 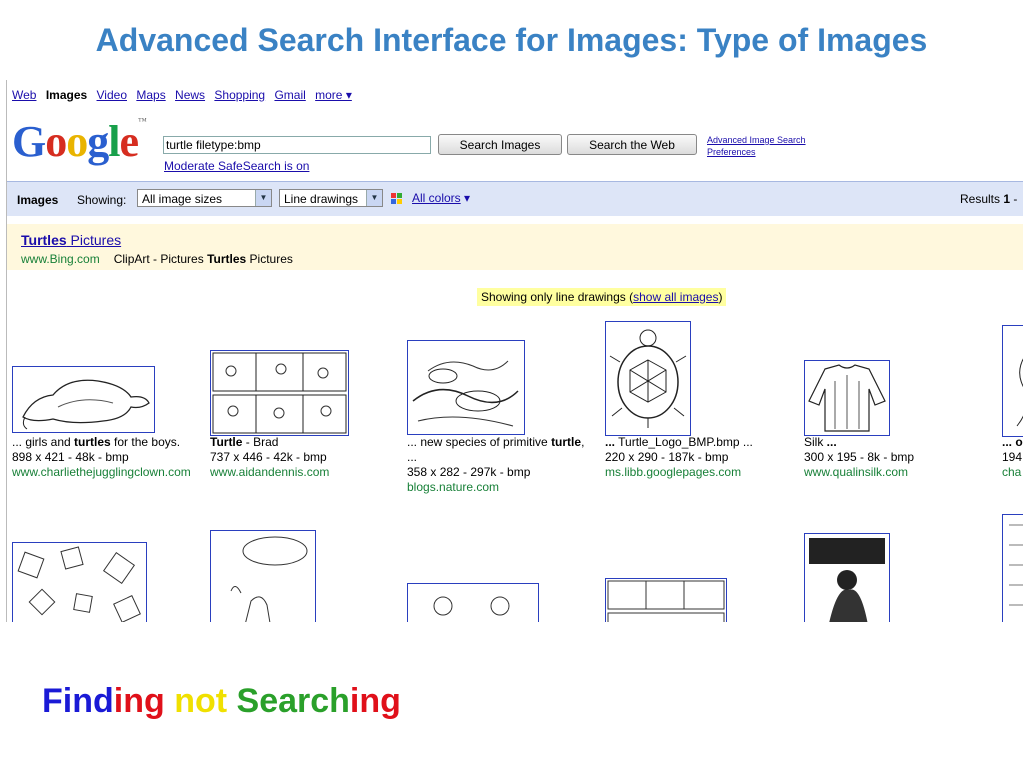 What do you see at coordinates (847, 577) in the screenshot?
I see `thumbnail-poster` at bounding box center [847, 577].